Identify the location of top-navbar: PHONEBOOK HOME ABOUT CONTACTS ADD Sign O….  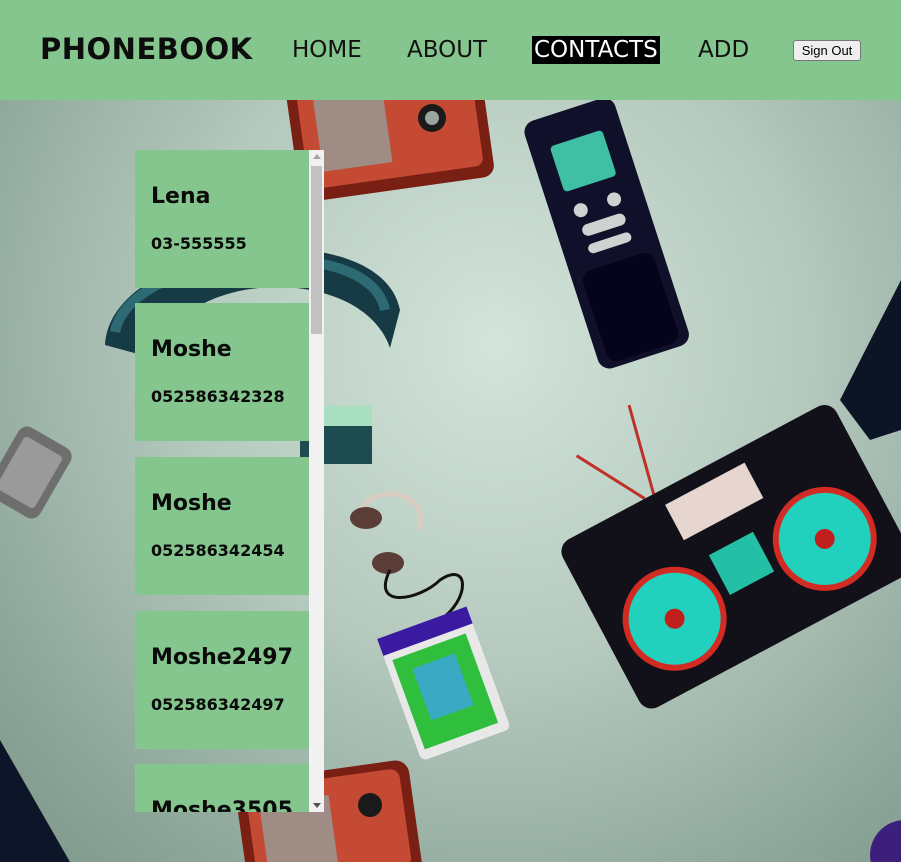
(450, 50).